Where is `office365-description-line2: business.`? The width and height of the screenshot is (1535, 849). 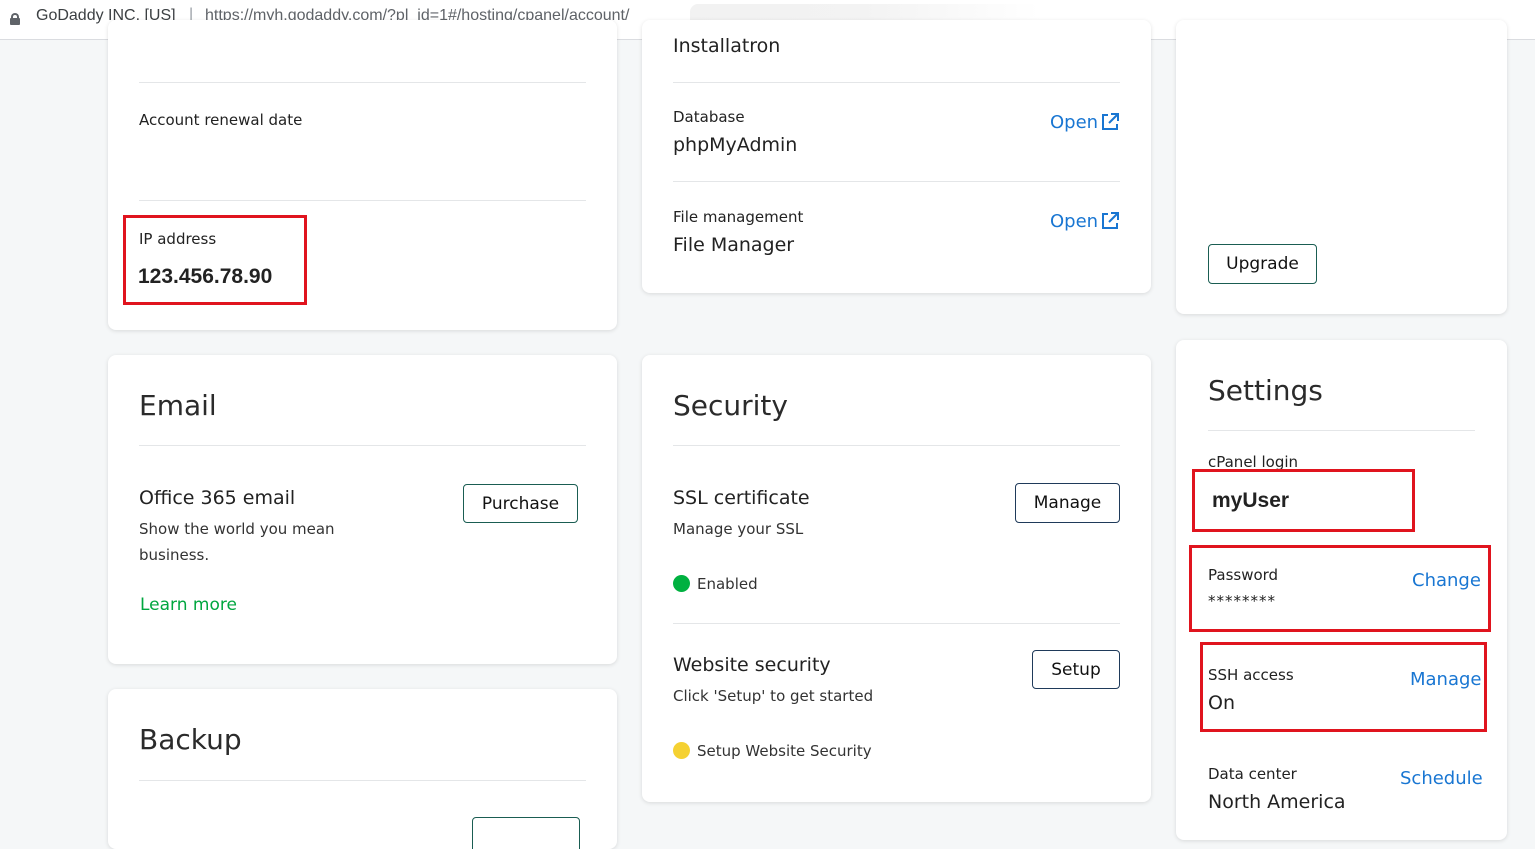
office365-description-line2: business. is located at coordinates (174, 555).